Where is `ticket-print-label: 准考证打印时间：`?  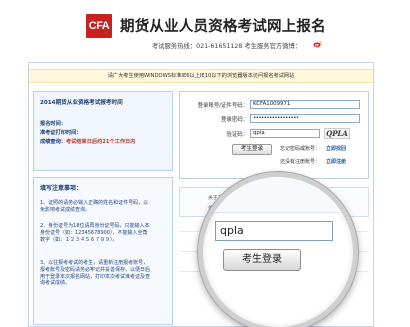 ticket-print-label: 准考证打印时间： is located at coordinates (61, 133).